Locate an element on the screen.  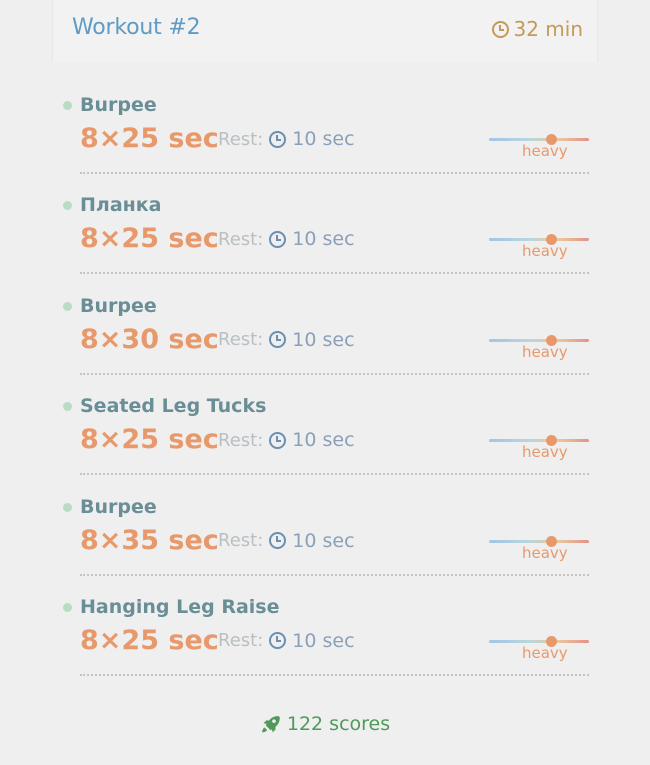
scores-count: 122 scores is located at coordinates (338, 724).